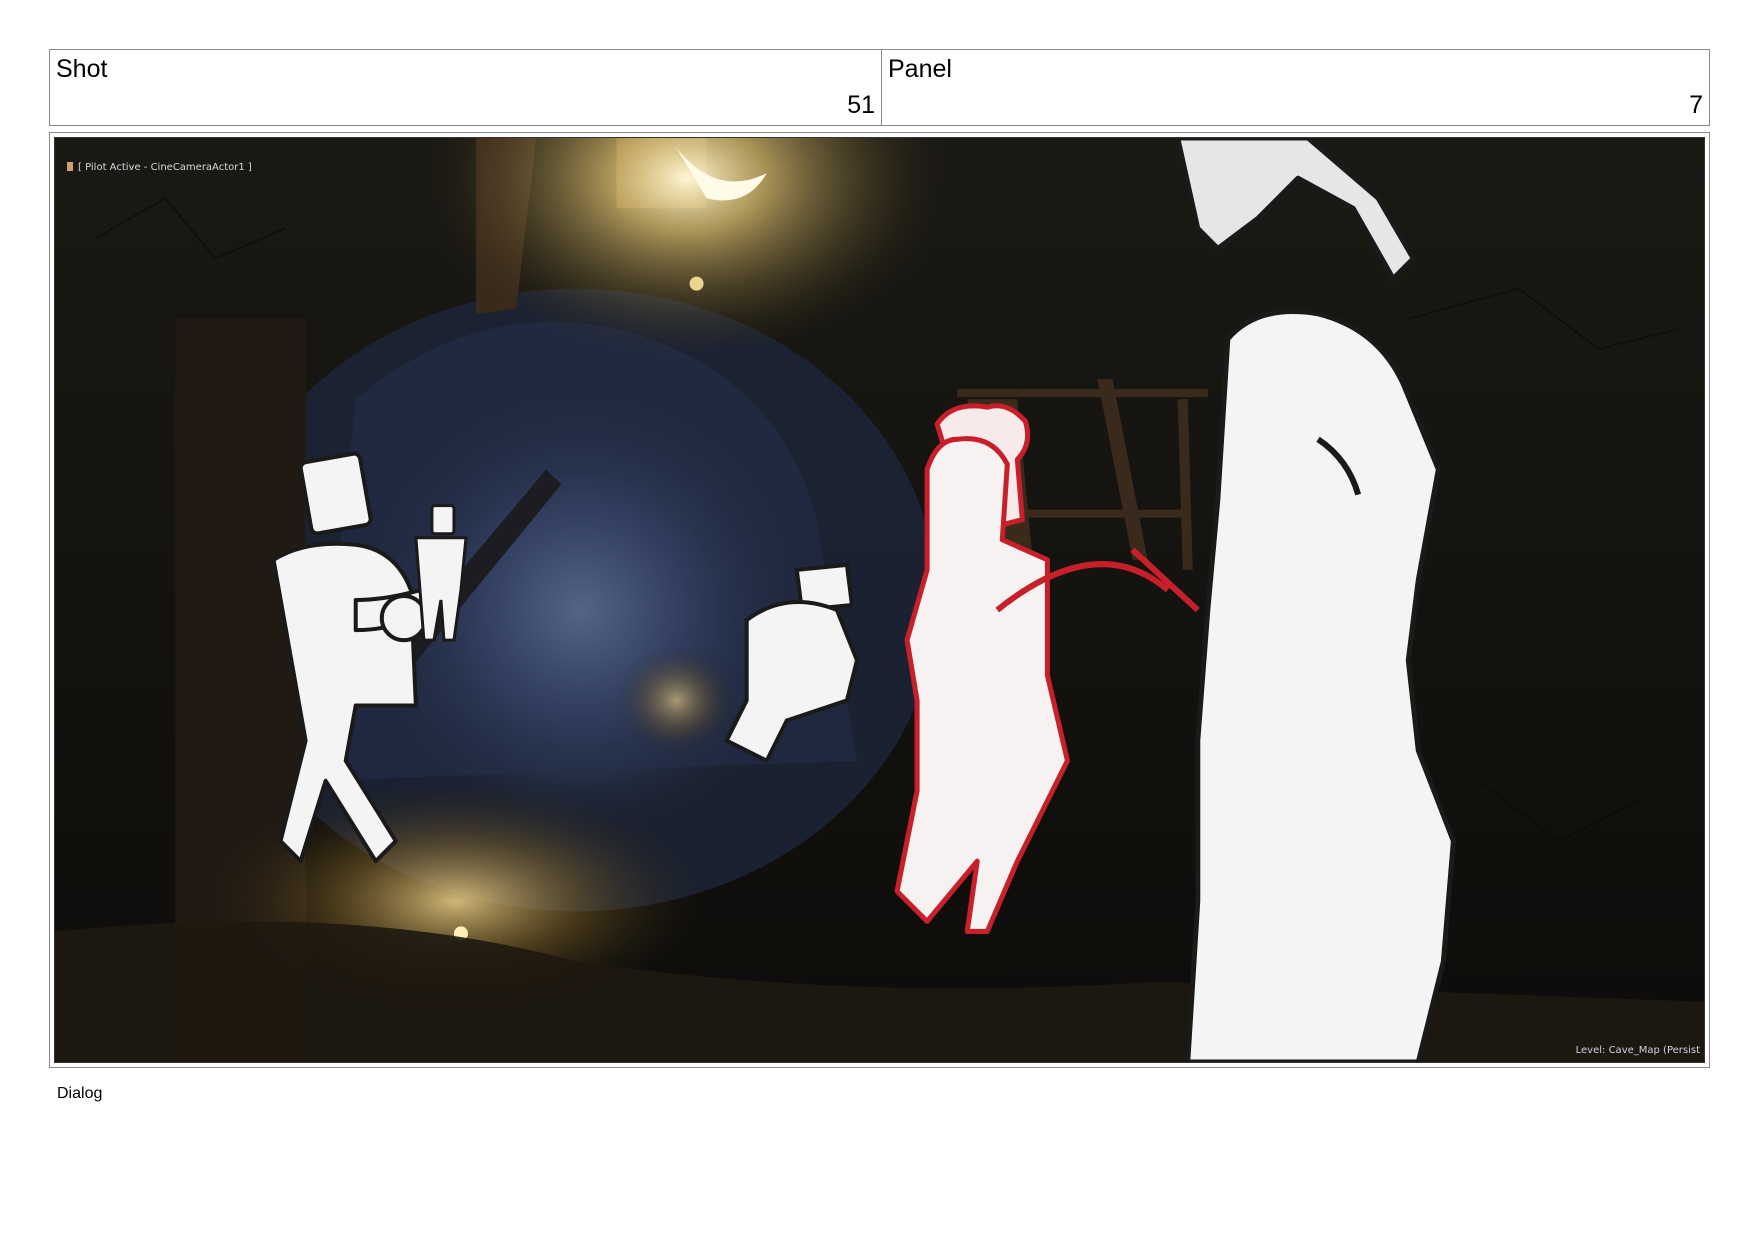  I want to click on panel-cell: Panel 7, so click(1295, 87).